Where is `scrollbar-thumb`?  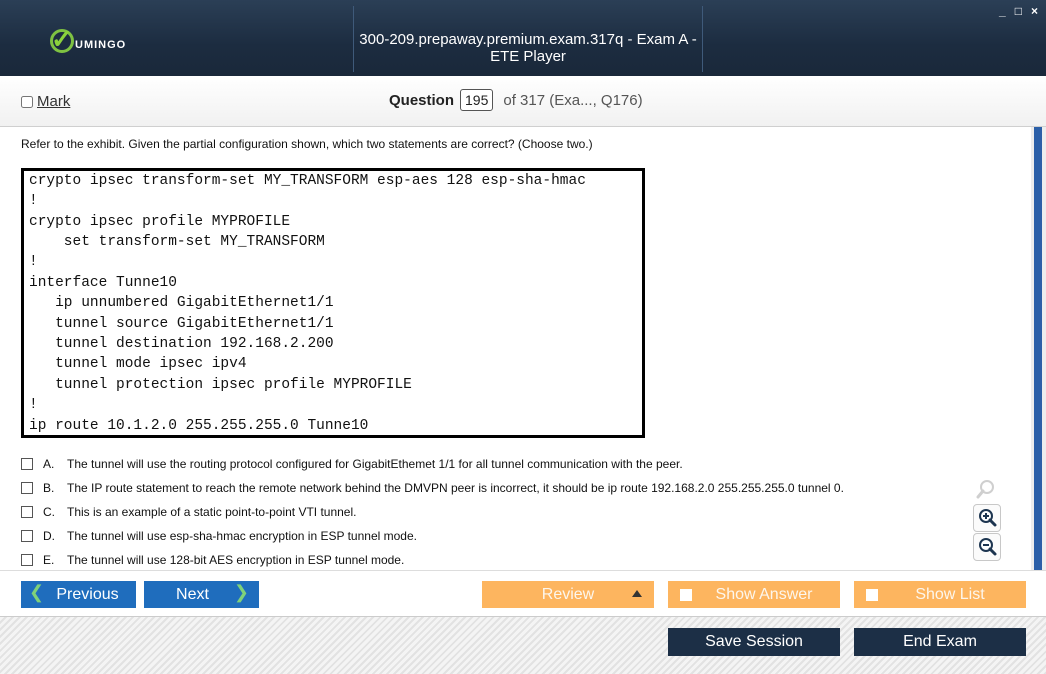 scrollbar-thumb is located at coordinates (1038, 348).